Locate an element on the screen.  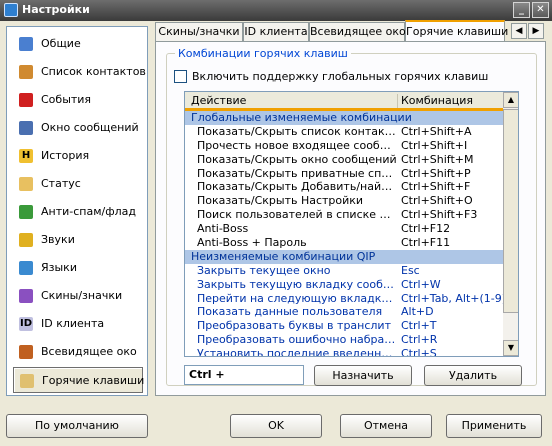
sidebar-item: Общие is located at coordinates (78, 44).